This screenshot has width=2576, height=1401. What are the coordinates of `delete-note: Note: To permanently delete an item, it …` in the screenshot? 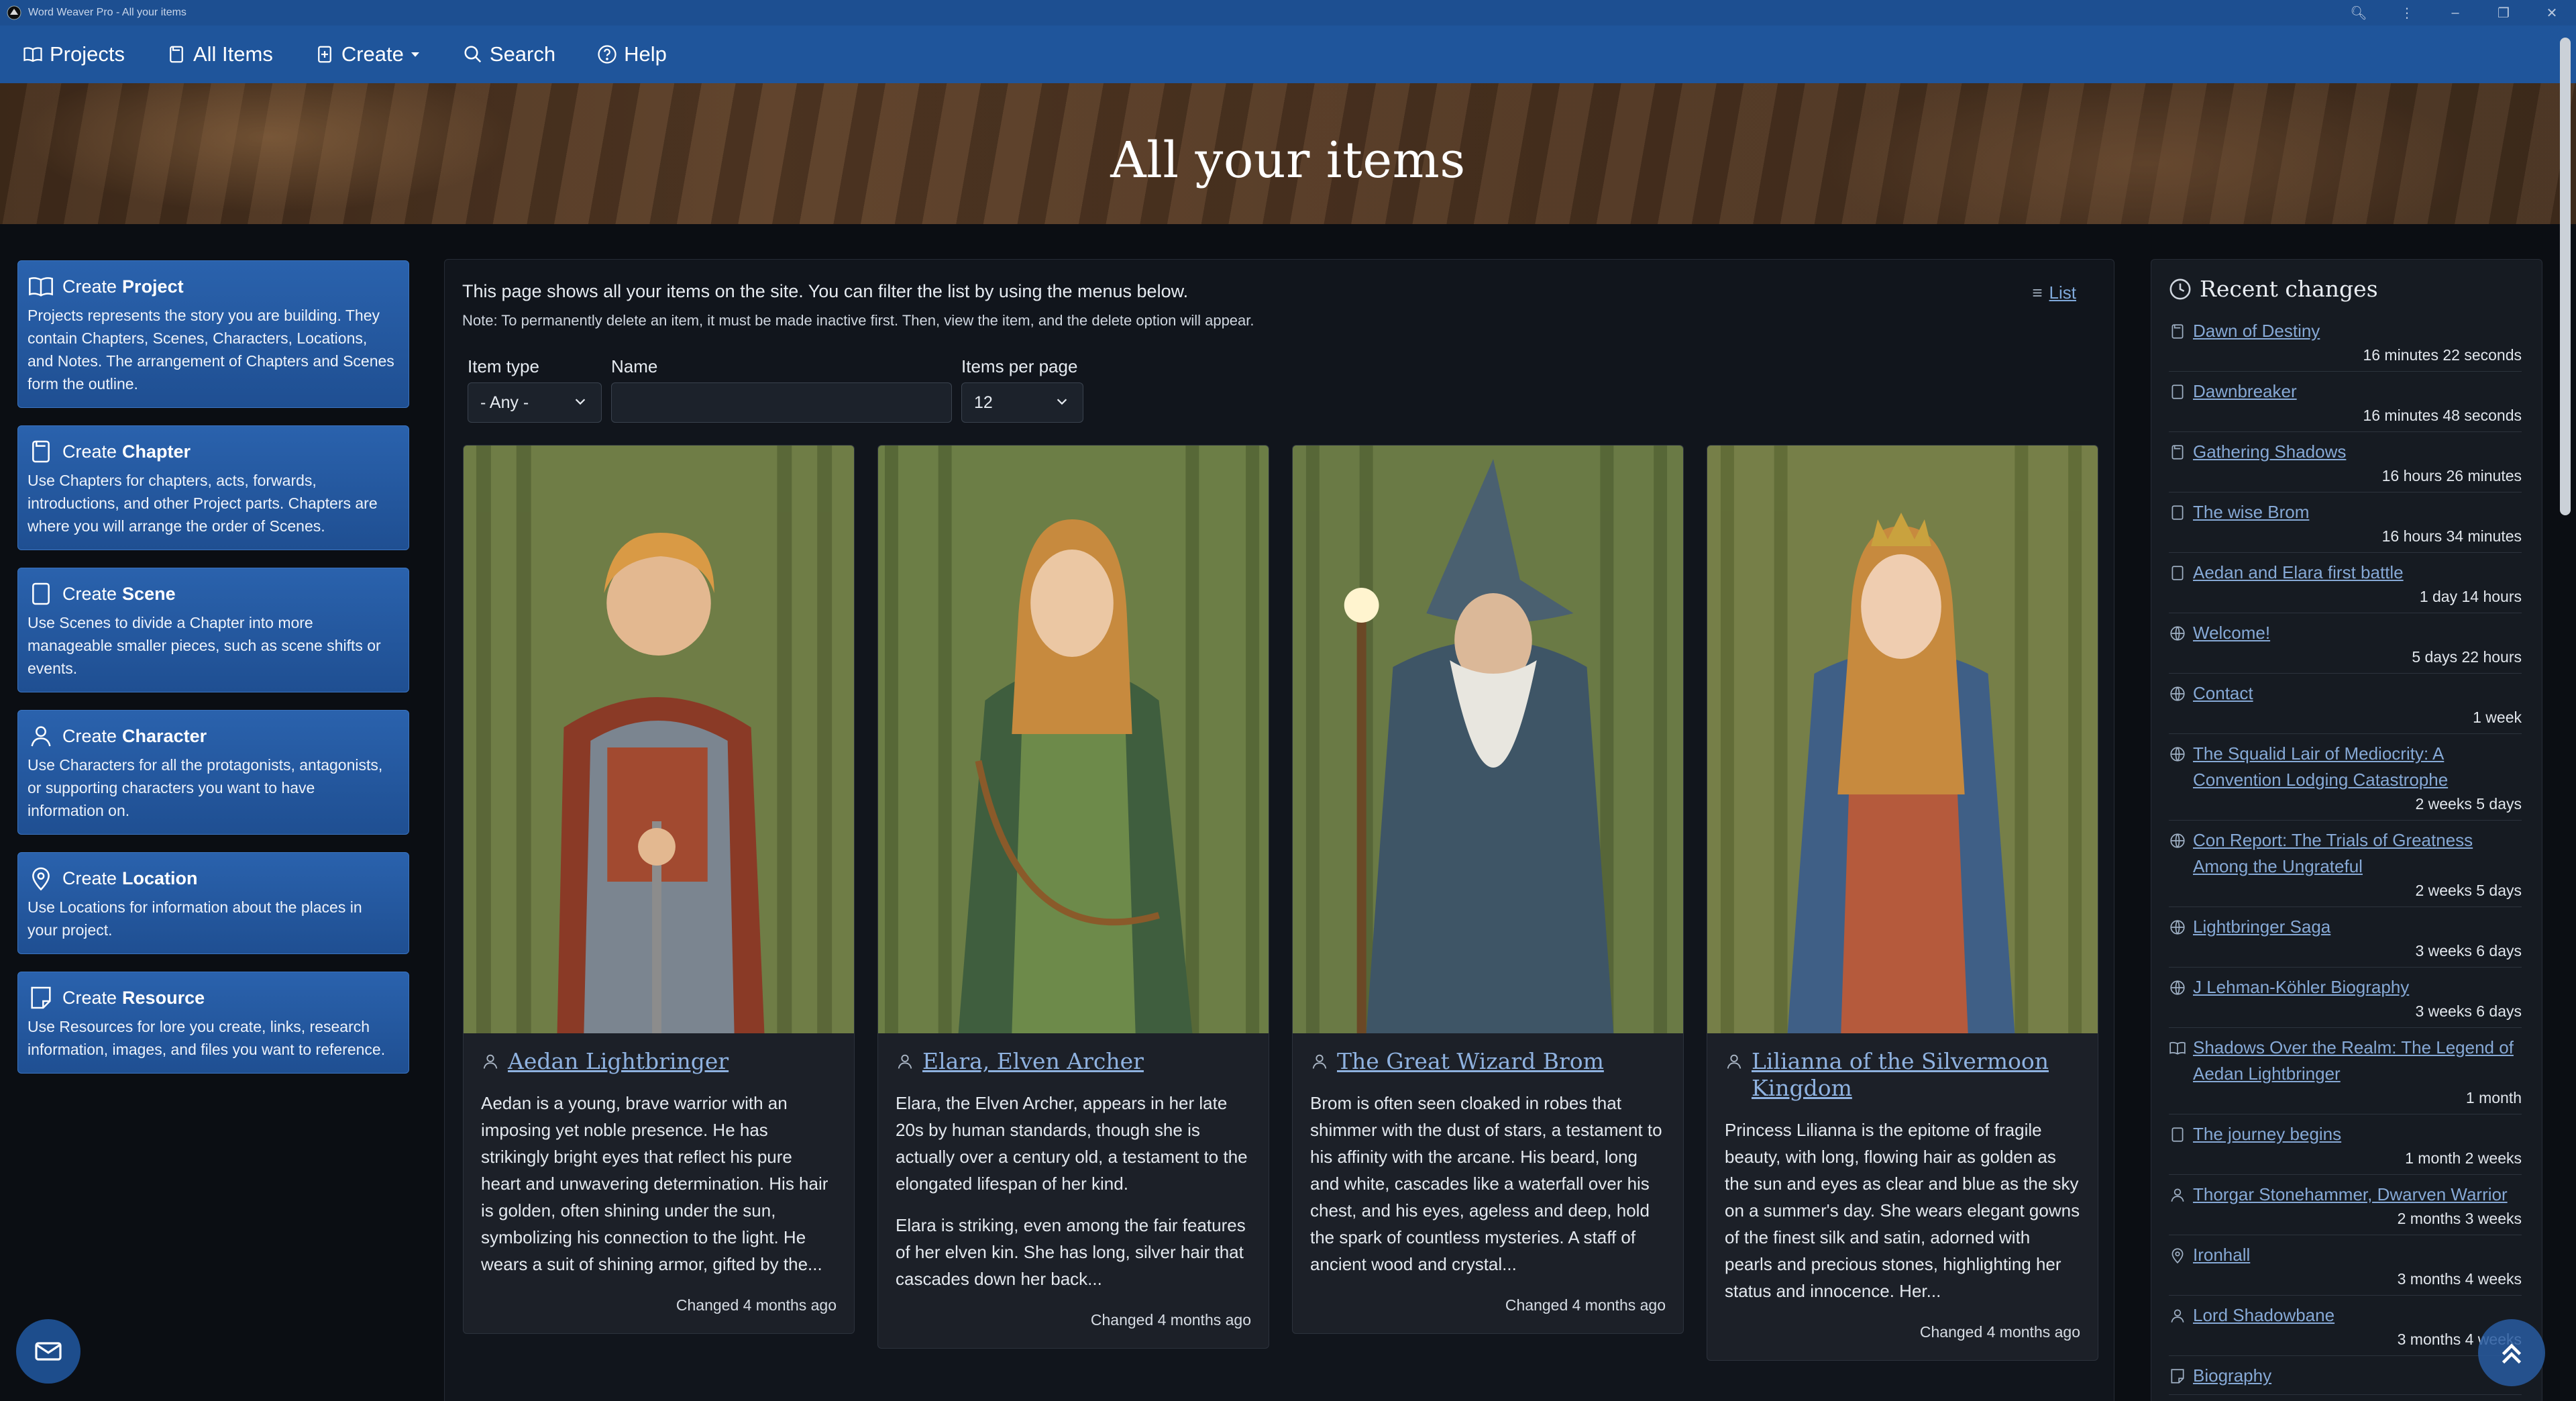 It's located at (858, 320).